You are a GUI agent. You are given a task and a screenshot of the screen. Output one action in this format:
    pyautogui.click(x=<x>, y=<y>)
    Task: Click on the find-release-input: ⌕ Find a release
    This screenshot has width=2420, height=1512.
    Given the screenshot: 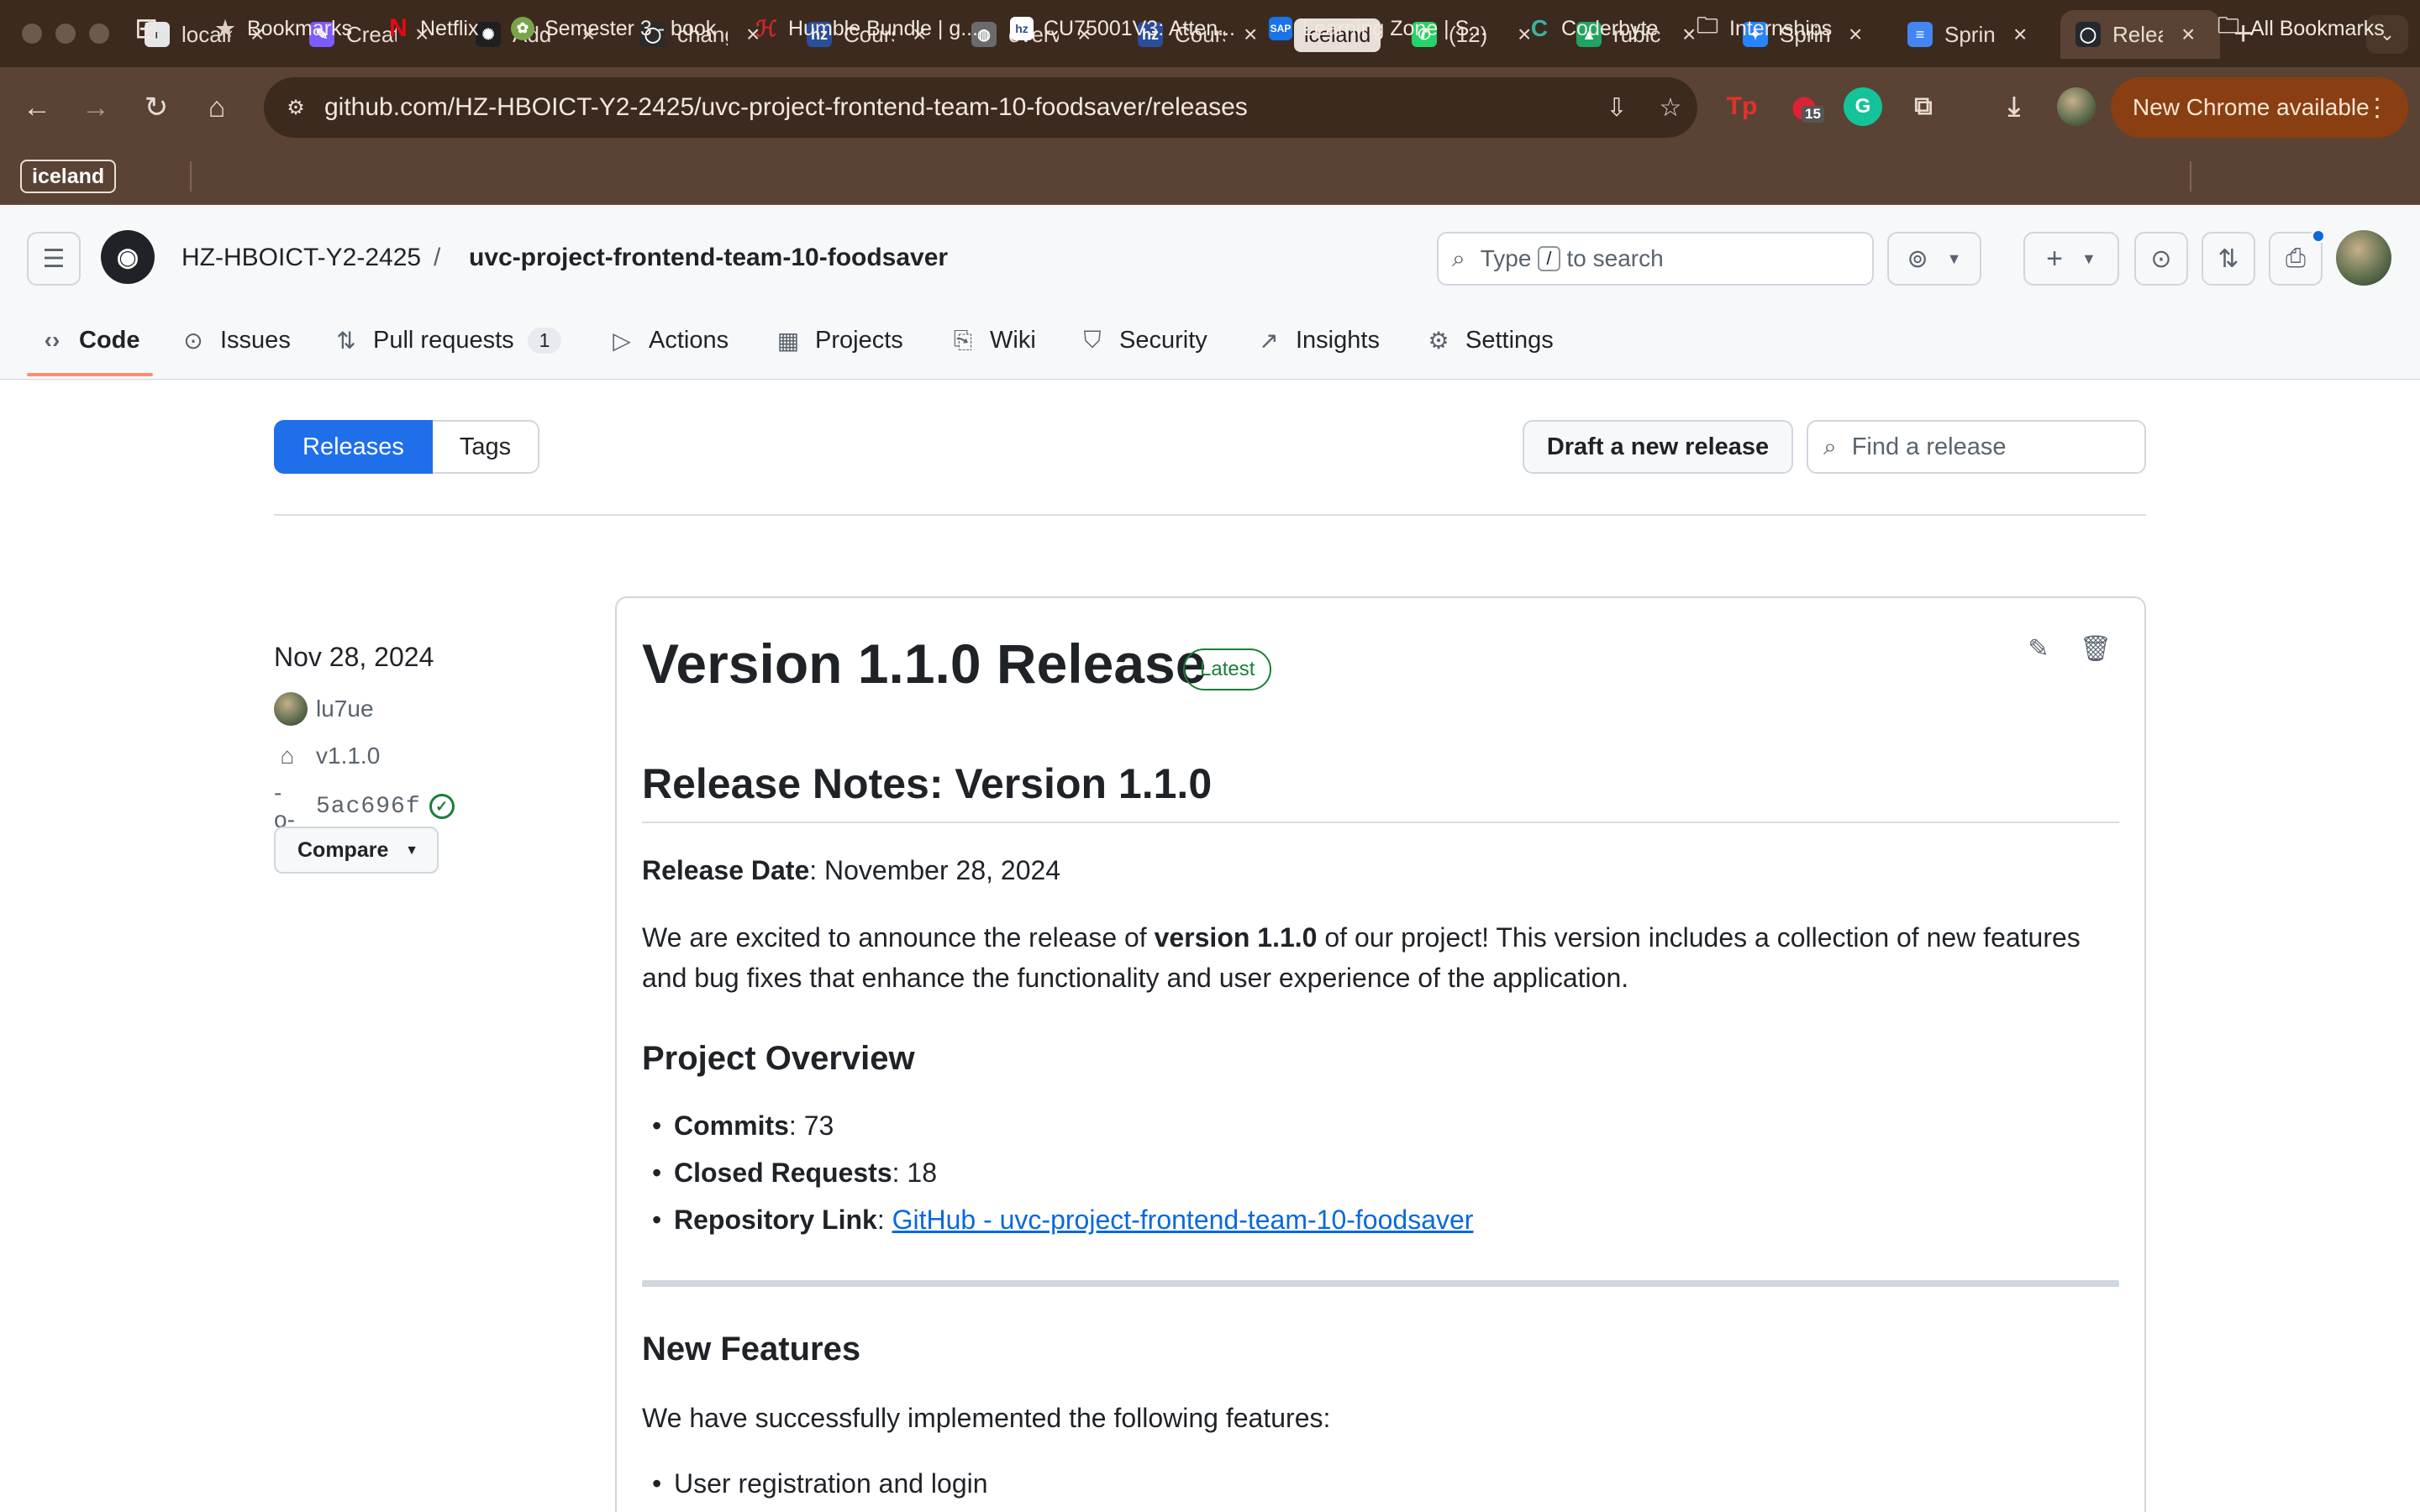 What is the action you would take?
    pyautogui.click(x=1977, y=447)
    